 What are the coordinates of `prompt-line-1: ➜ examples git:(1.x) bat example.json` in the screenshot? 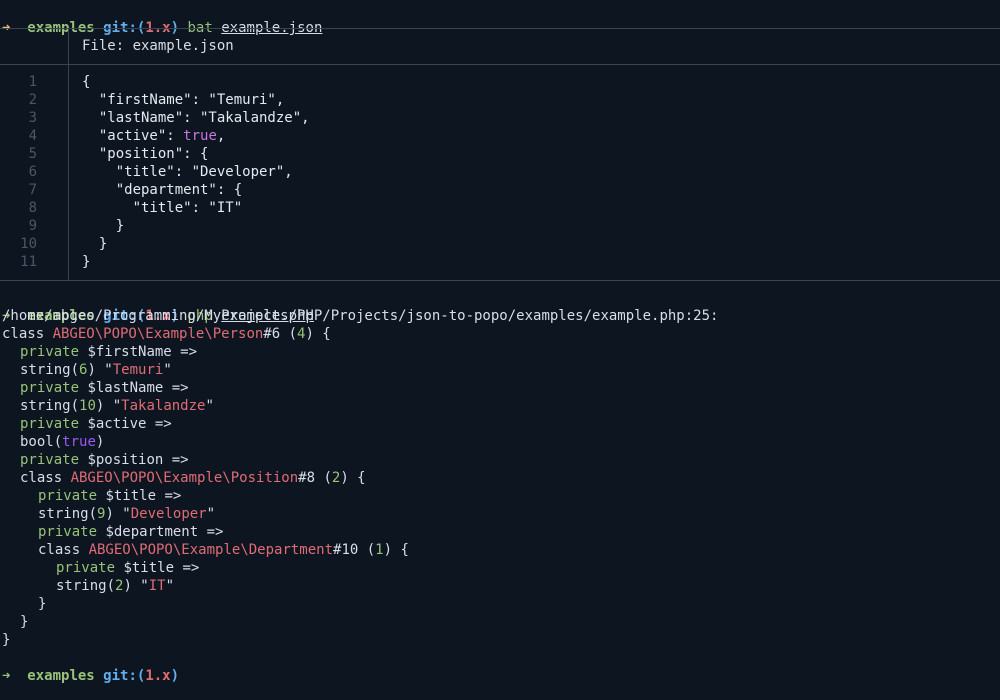 It's located at (162, 18).